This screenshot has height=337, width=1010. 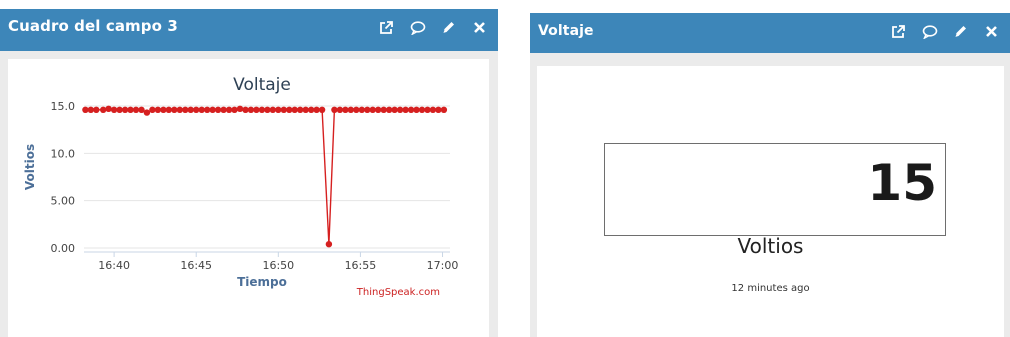 I want to click on panel-title: Voltaje, so click(x=566, y=31).